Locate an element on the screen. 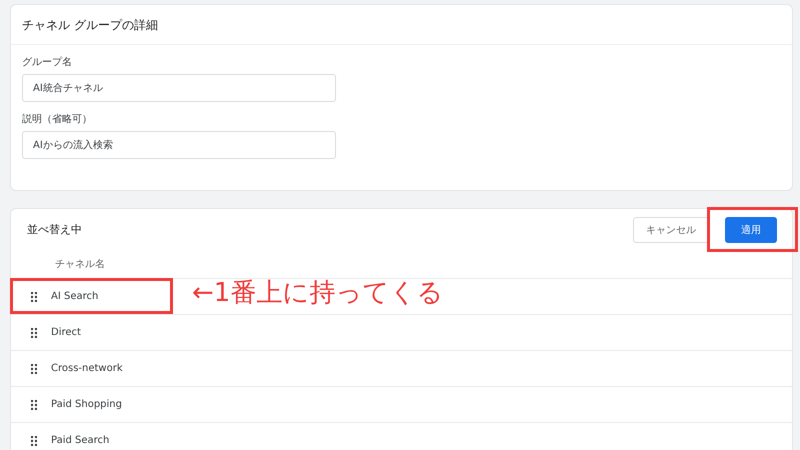  row-label: Direct is located at coordinates (66, 333).